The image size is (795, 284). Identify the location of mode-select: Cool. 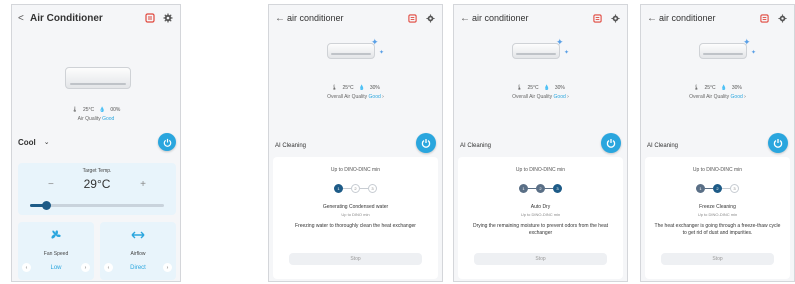
(27, 142).